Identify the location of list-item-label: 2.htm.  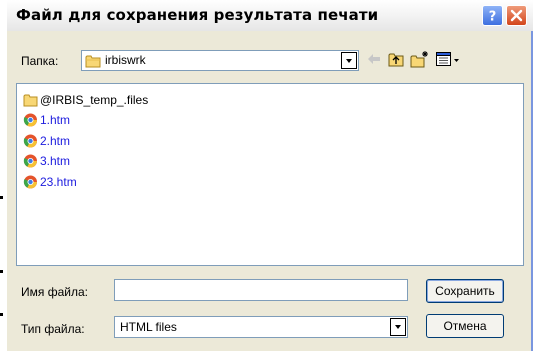
(55, 141).